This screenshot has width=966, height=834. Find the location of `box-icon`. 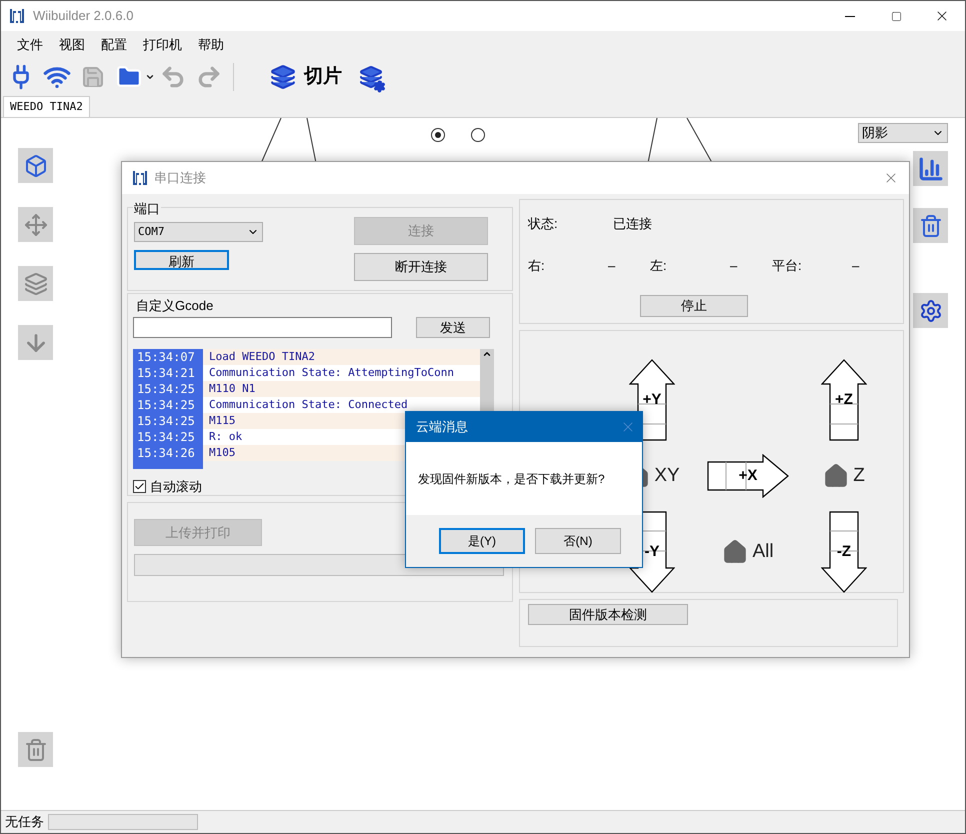

box-icon is located at coordinates (36, 166).